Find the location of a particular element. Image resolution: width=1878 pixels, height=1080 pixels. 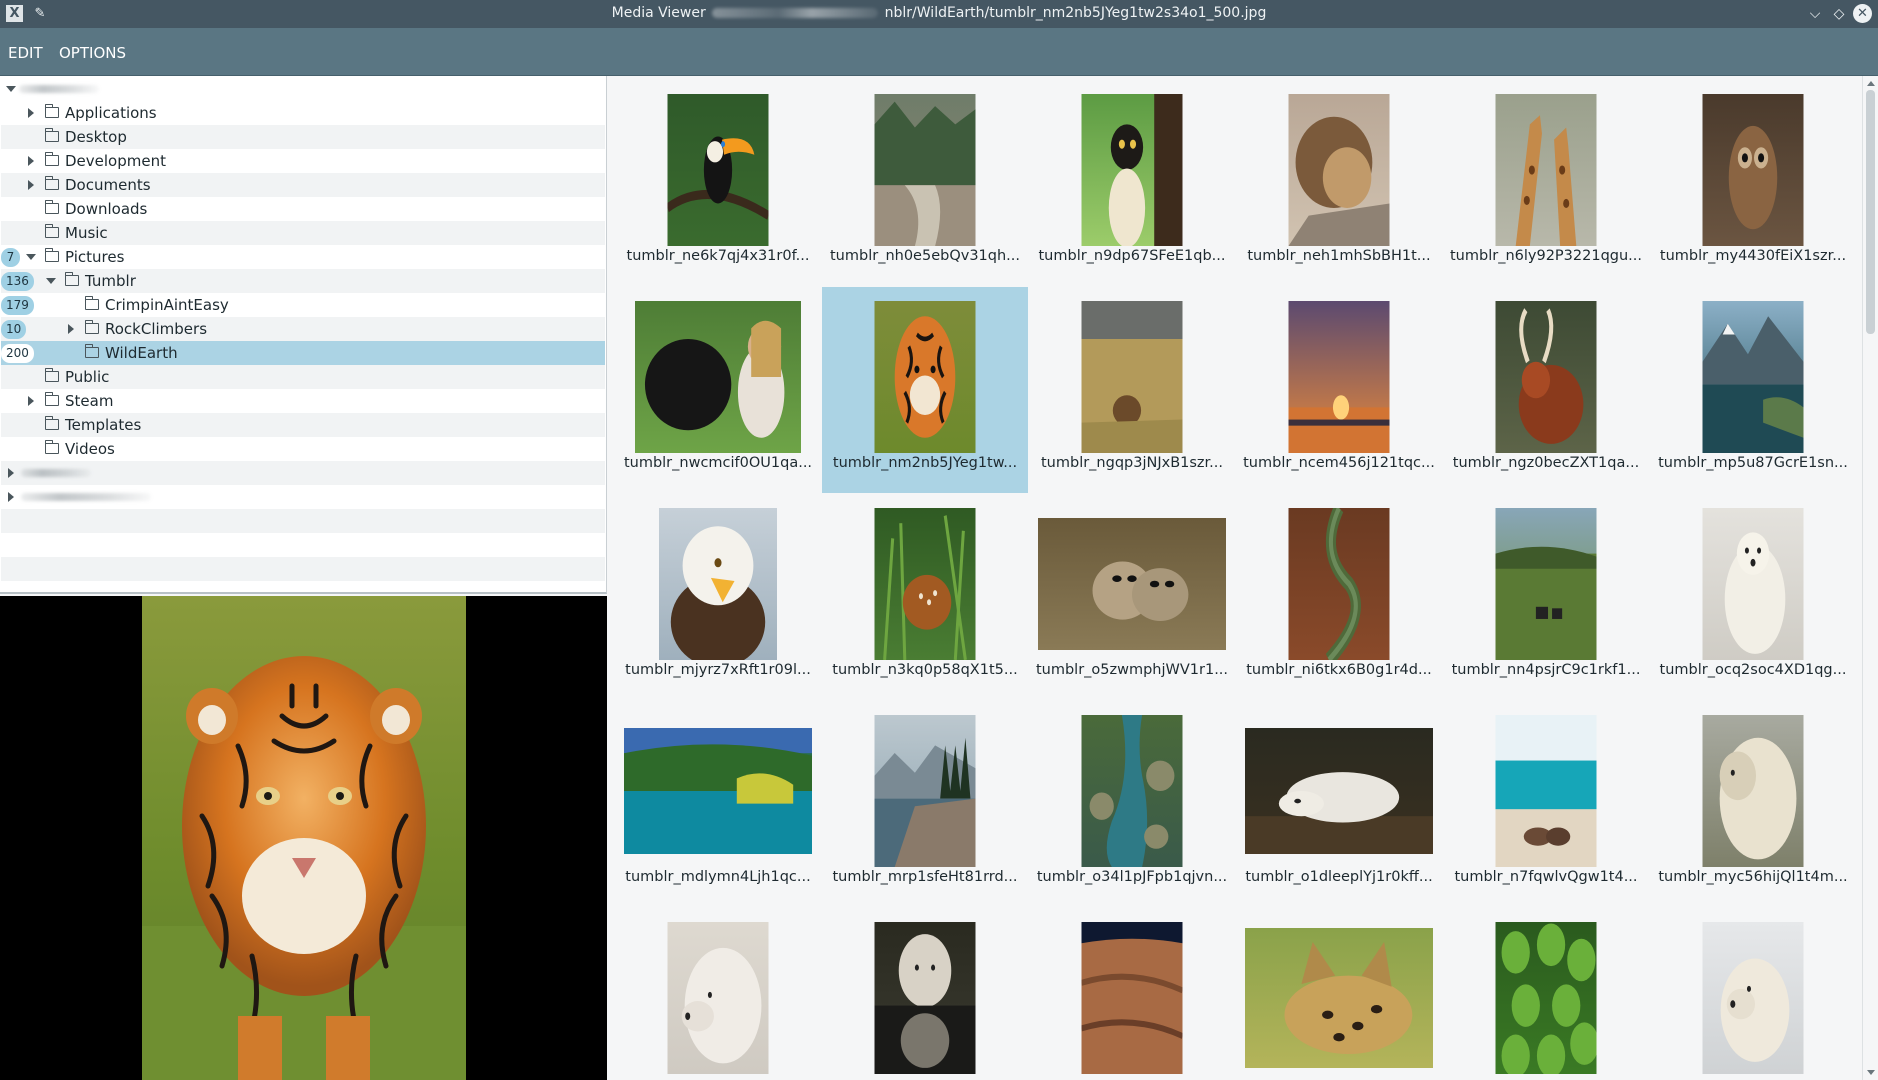

tree-item-label: Applications is located at coordinates (111, 113).